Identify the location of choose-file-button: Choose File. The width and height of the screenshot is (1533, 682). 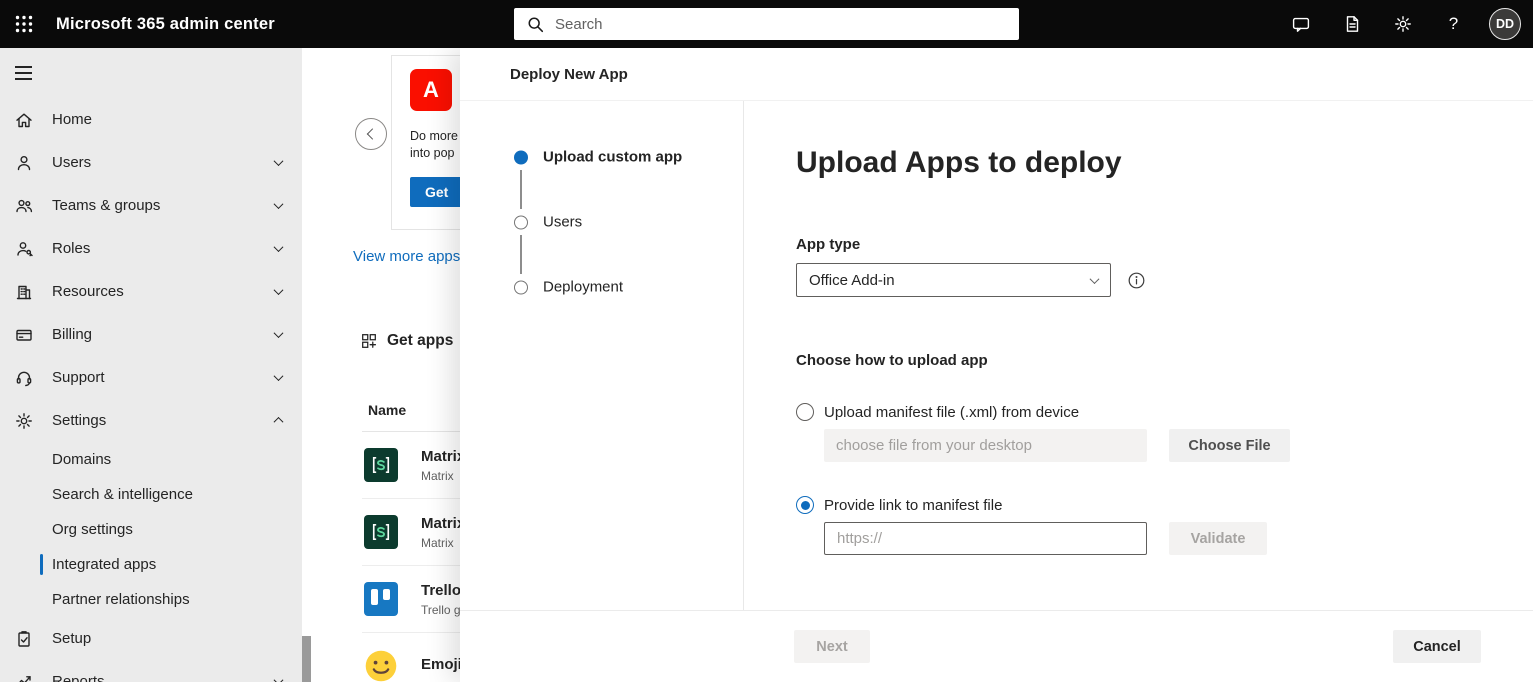
(1229, 445).